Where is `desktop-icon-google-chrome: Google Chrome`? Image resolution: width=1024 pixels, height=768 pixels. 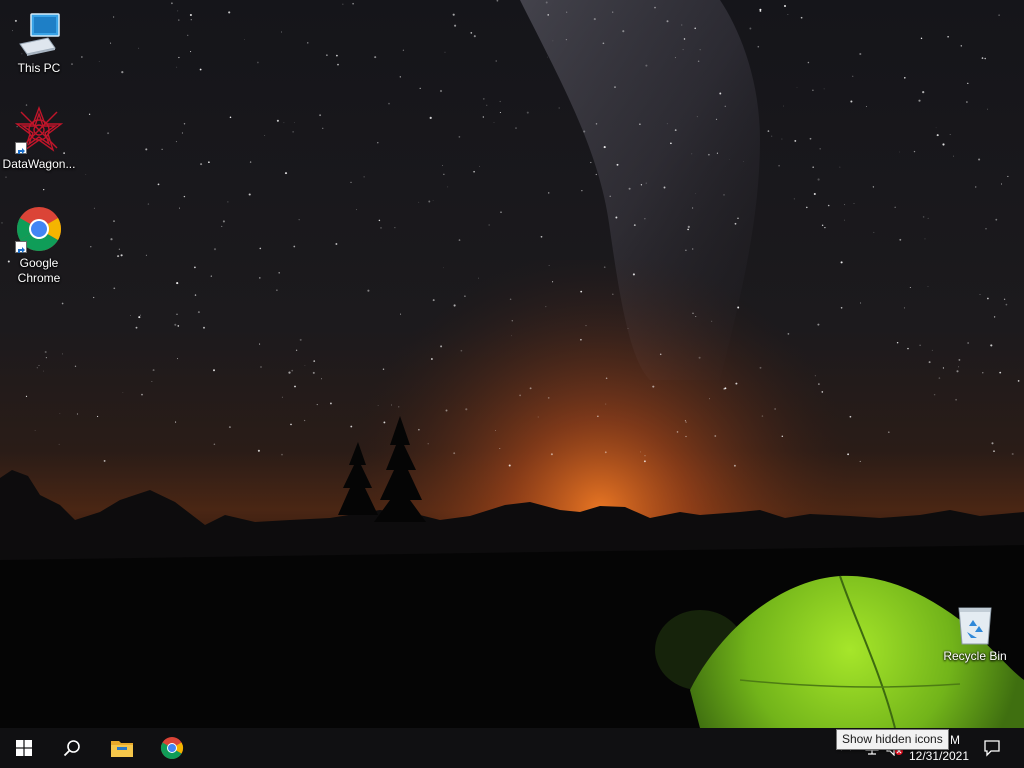 desktop-icon-google-chrome: Google Chrome is located at coordinates (39, 245).